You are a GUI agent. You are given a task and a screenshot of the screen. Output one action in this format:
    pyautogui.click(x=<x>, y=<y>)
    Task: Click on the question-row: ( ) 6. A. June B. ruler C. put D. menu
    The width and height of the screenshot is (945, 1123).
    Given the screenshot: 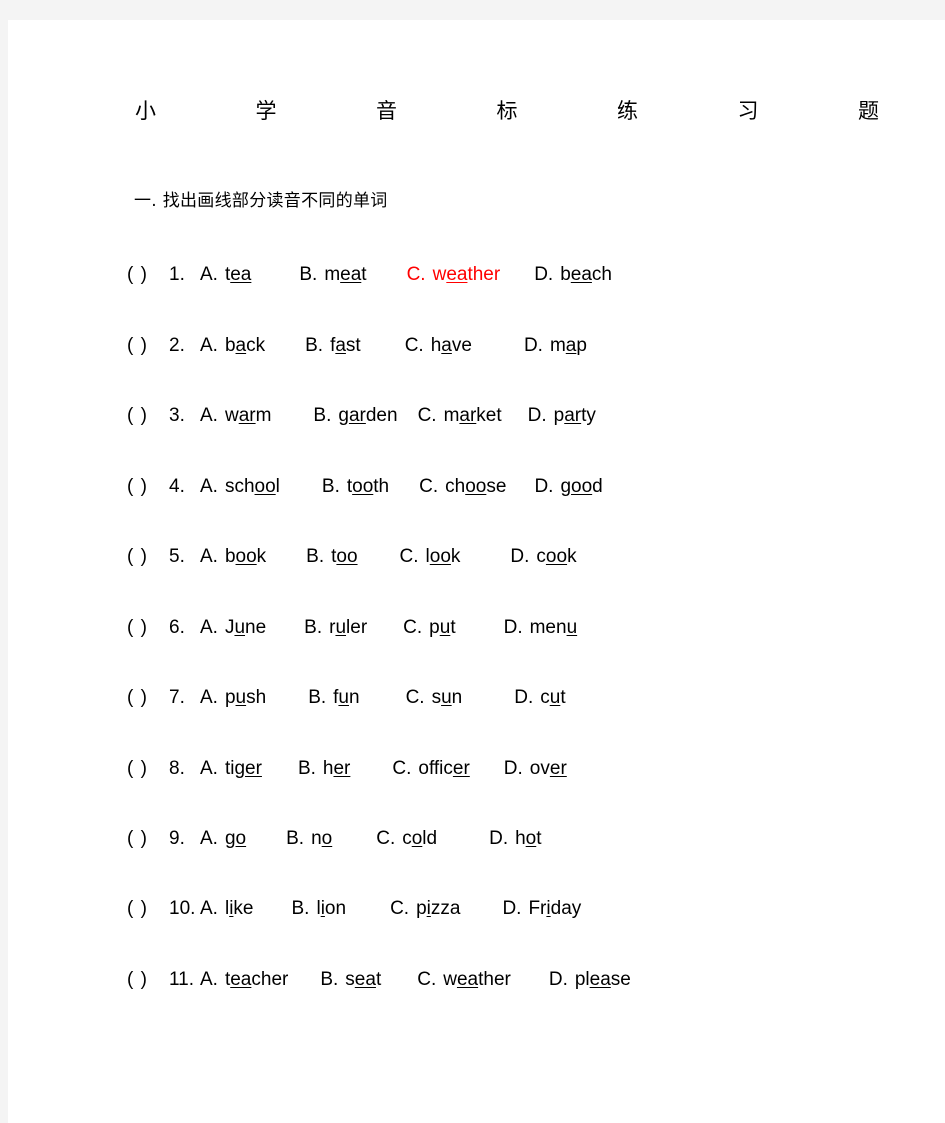 What is the action you would take?
    pyautogui.click(x=352, y=628)
    